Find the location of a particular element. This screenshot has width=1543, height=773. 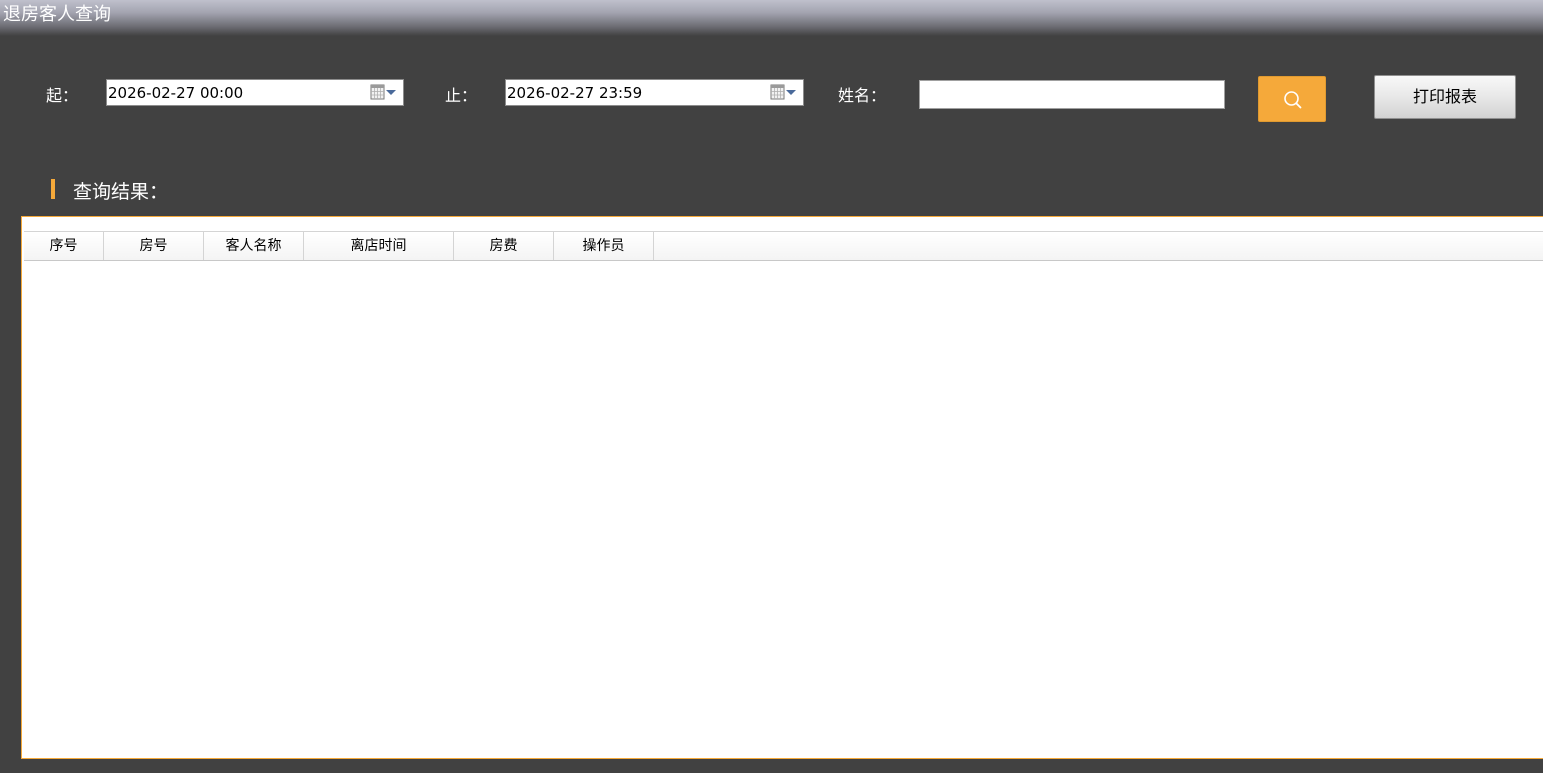

end-date-input is located at coordinates (635, 92).